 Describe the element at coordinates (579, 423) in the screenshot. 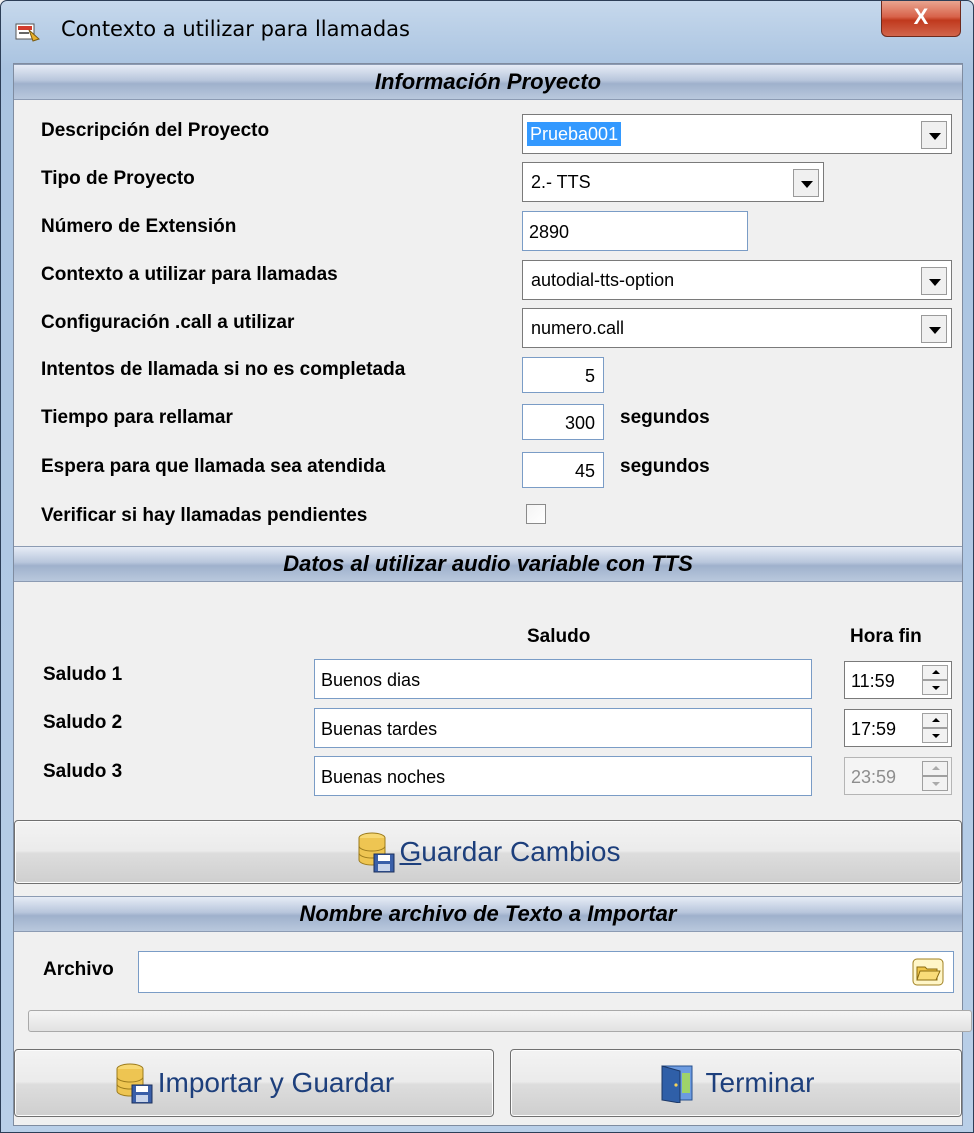

I see `tiempo-value: 300` at that location.